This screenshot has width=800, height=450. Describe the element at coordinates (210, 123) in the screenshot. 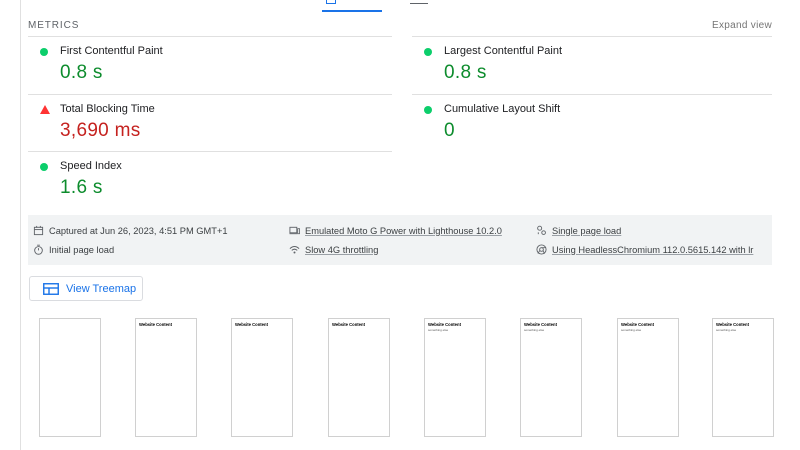

I see `metric-total-blocking-time: Total Blocking Time 3,690 ms` at that location.